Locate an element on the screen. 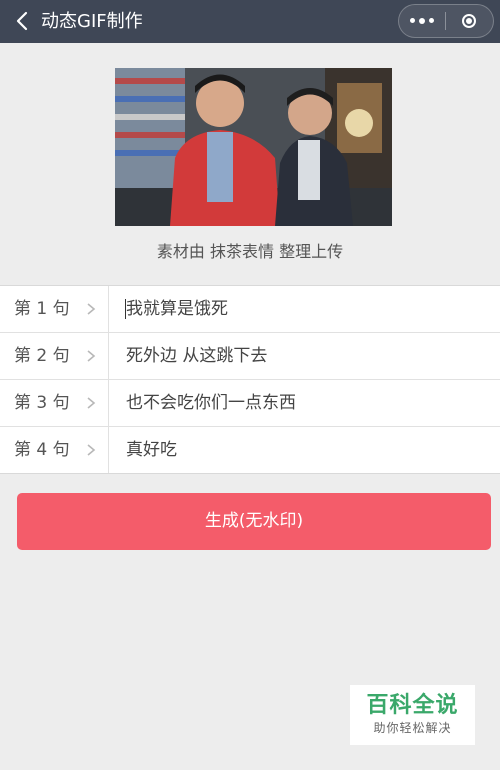 Image resolution: width=500 pixels, height=770 pixels. target-close-icon is located at coordinates (469, 21).